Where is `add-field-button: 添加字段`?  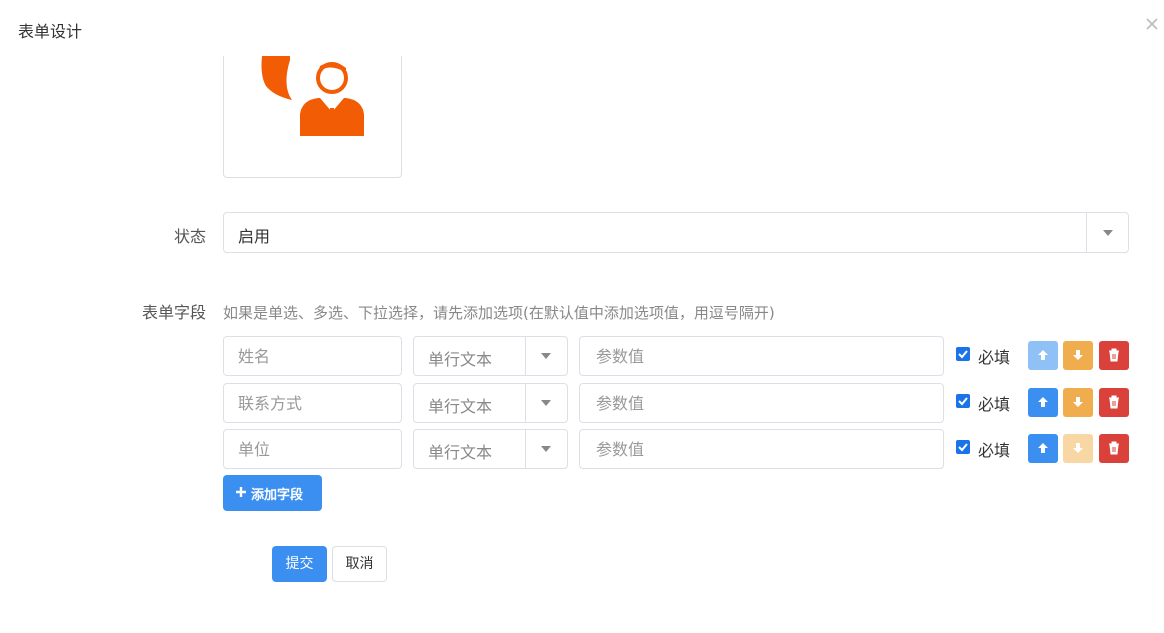
add-field-button: 添加字段 is located at coordinates (272, 493).